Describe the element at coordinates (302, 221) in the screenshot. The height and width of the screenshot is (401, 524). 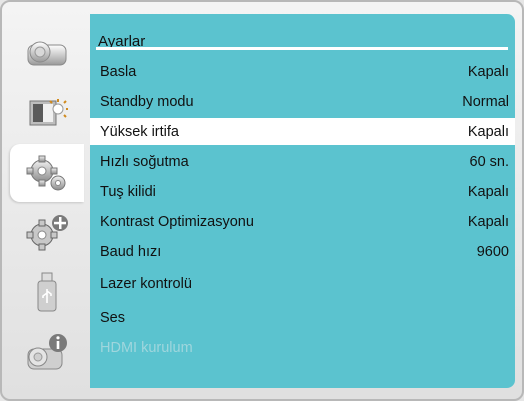
I see `menu-row-kontrast-optimizasyonu: Kontrast Optimizasyonu Kapalı` at that location.